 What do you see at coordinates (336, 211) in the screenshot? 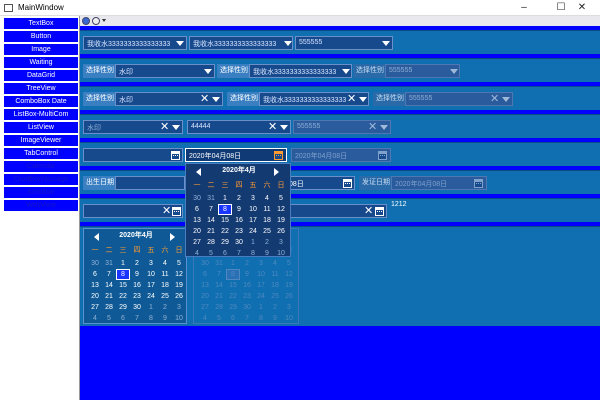
I see `clearable-date-picker: ✕` at bounding box center [336, 211].